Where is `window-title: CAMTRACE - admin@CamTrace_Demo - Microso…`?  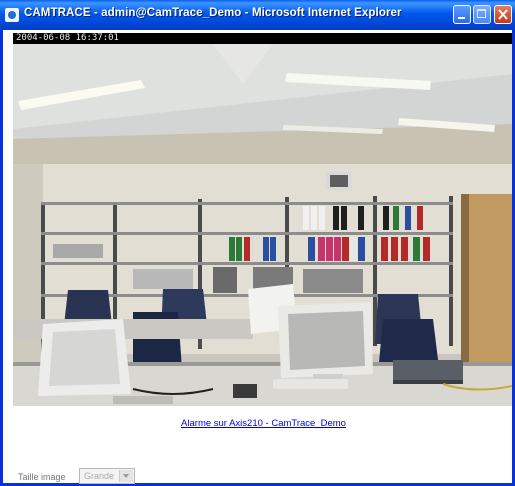
window-title: CAMTRACE - admin@CamTrace_Demo - Microso… is located at coordinates (213, 13).